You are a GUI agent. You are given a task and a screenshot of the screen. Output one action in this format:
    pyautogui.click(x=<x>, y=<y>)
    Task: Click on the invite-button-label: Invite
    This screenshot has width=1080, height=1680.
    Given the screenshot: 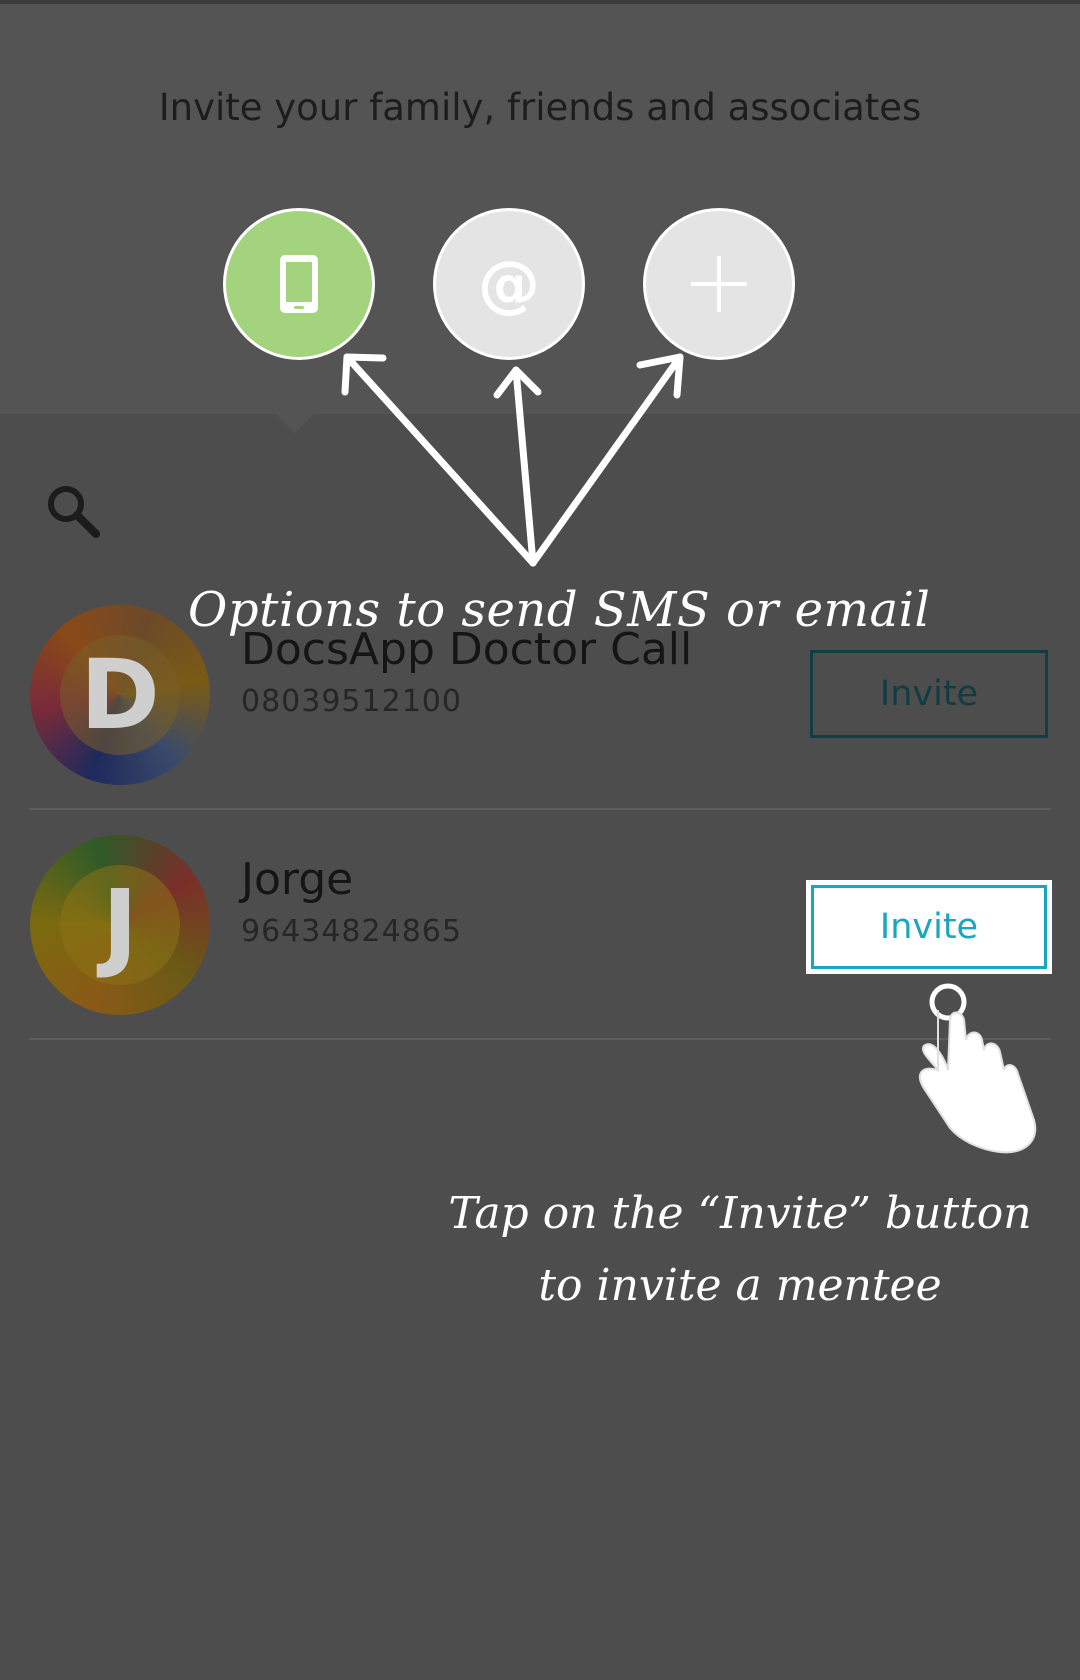 What is the action you would take?
    pyautogui.click(x=929, y=927)
    